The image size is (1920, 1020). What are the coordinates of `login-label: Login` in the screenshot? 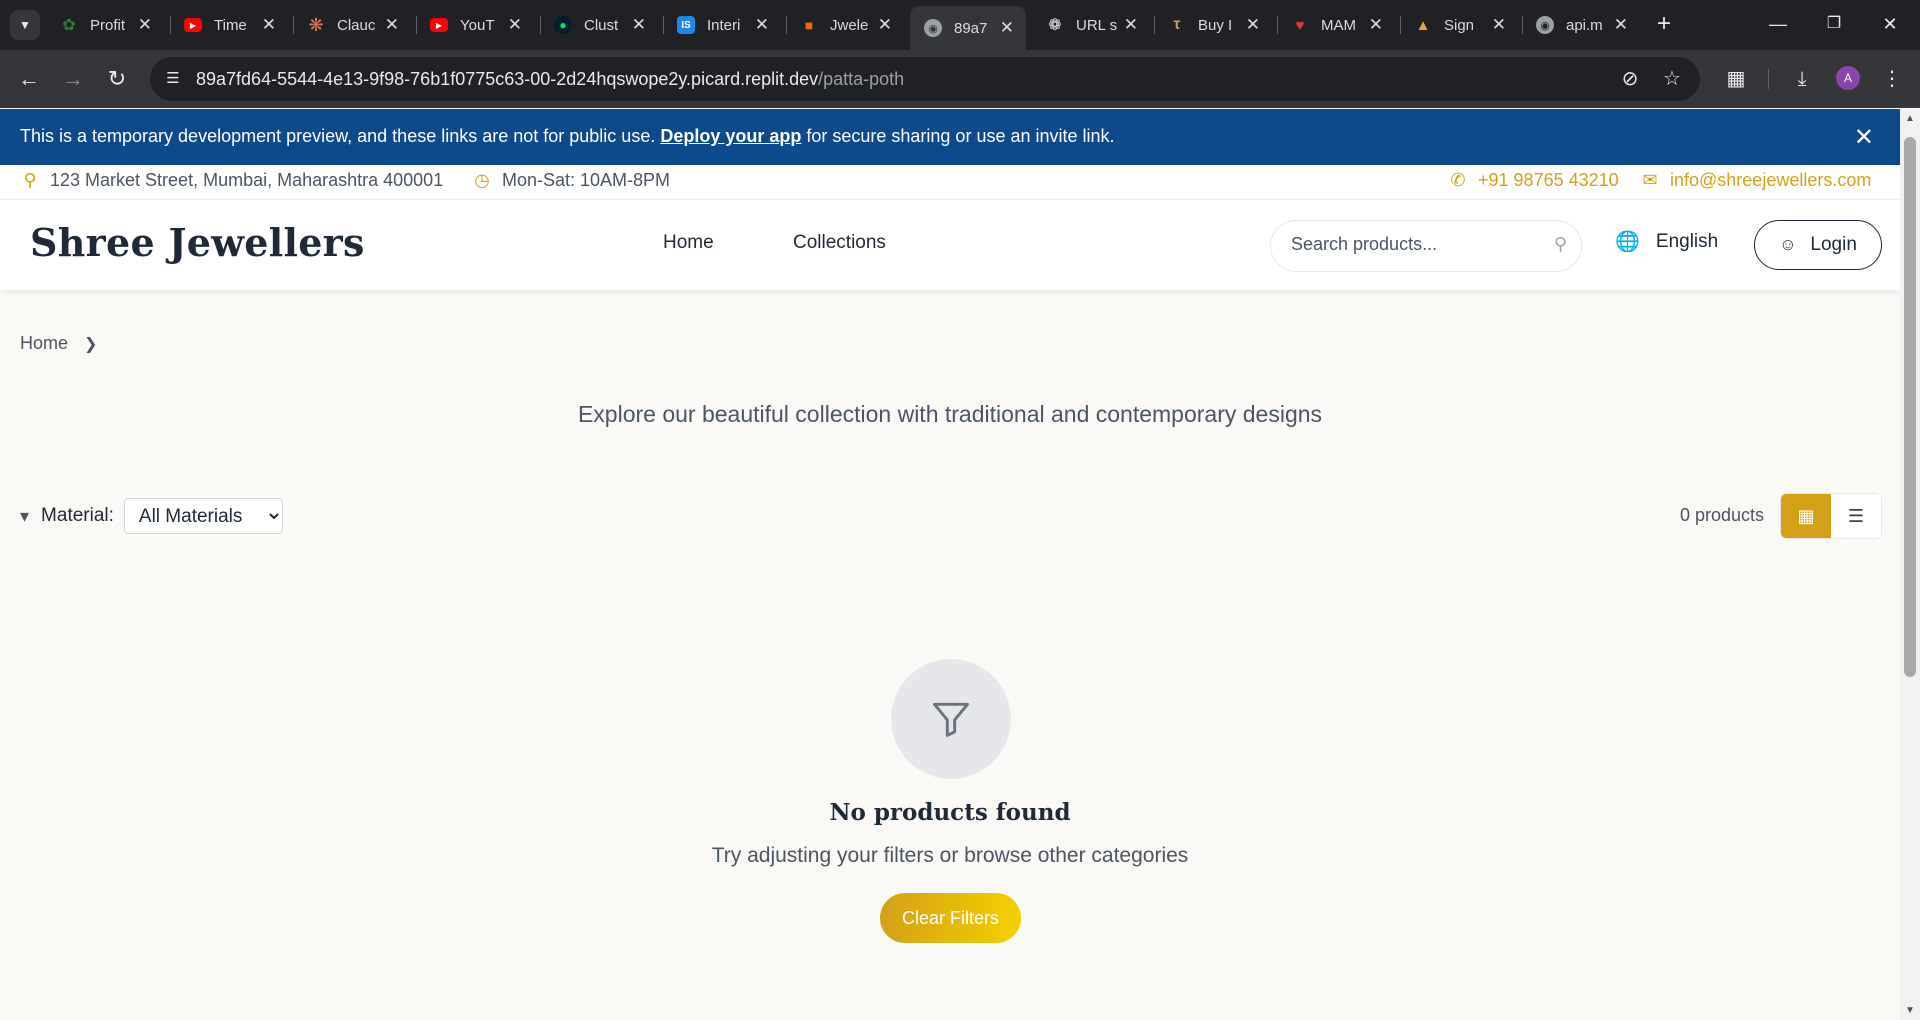 It's located at (1833, 244).